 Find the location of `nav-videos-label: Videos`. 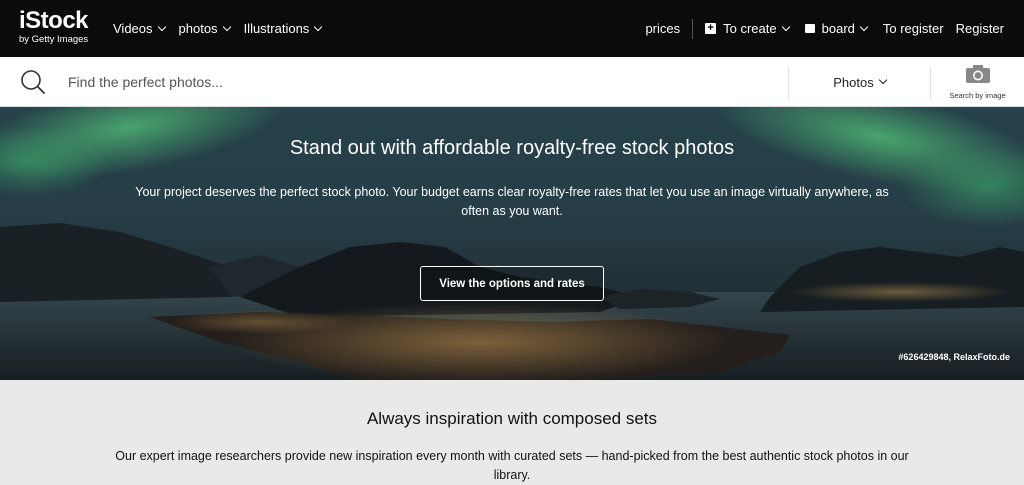

nav-videos-label: Videos is located at coordinates (133, 28).